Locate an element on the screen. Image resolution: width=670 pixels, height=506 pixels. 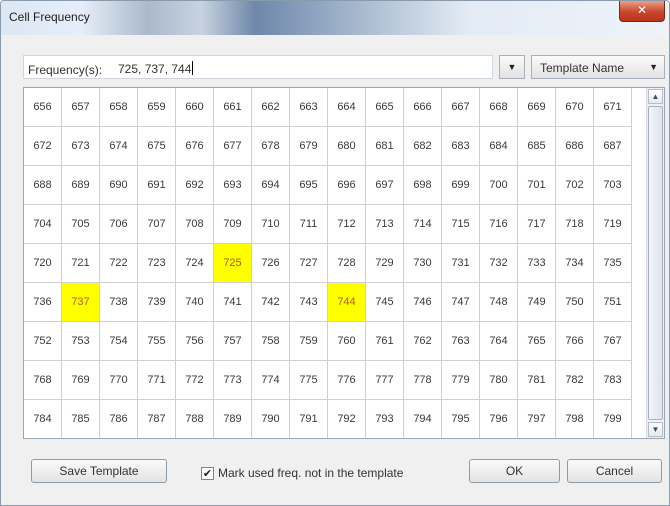
frequency-cell: 773 is located at coordinates (233, 380).